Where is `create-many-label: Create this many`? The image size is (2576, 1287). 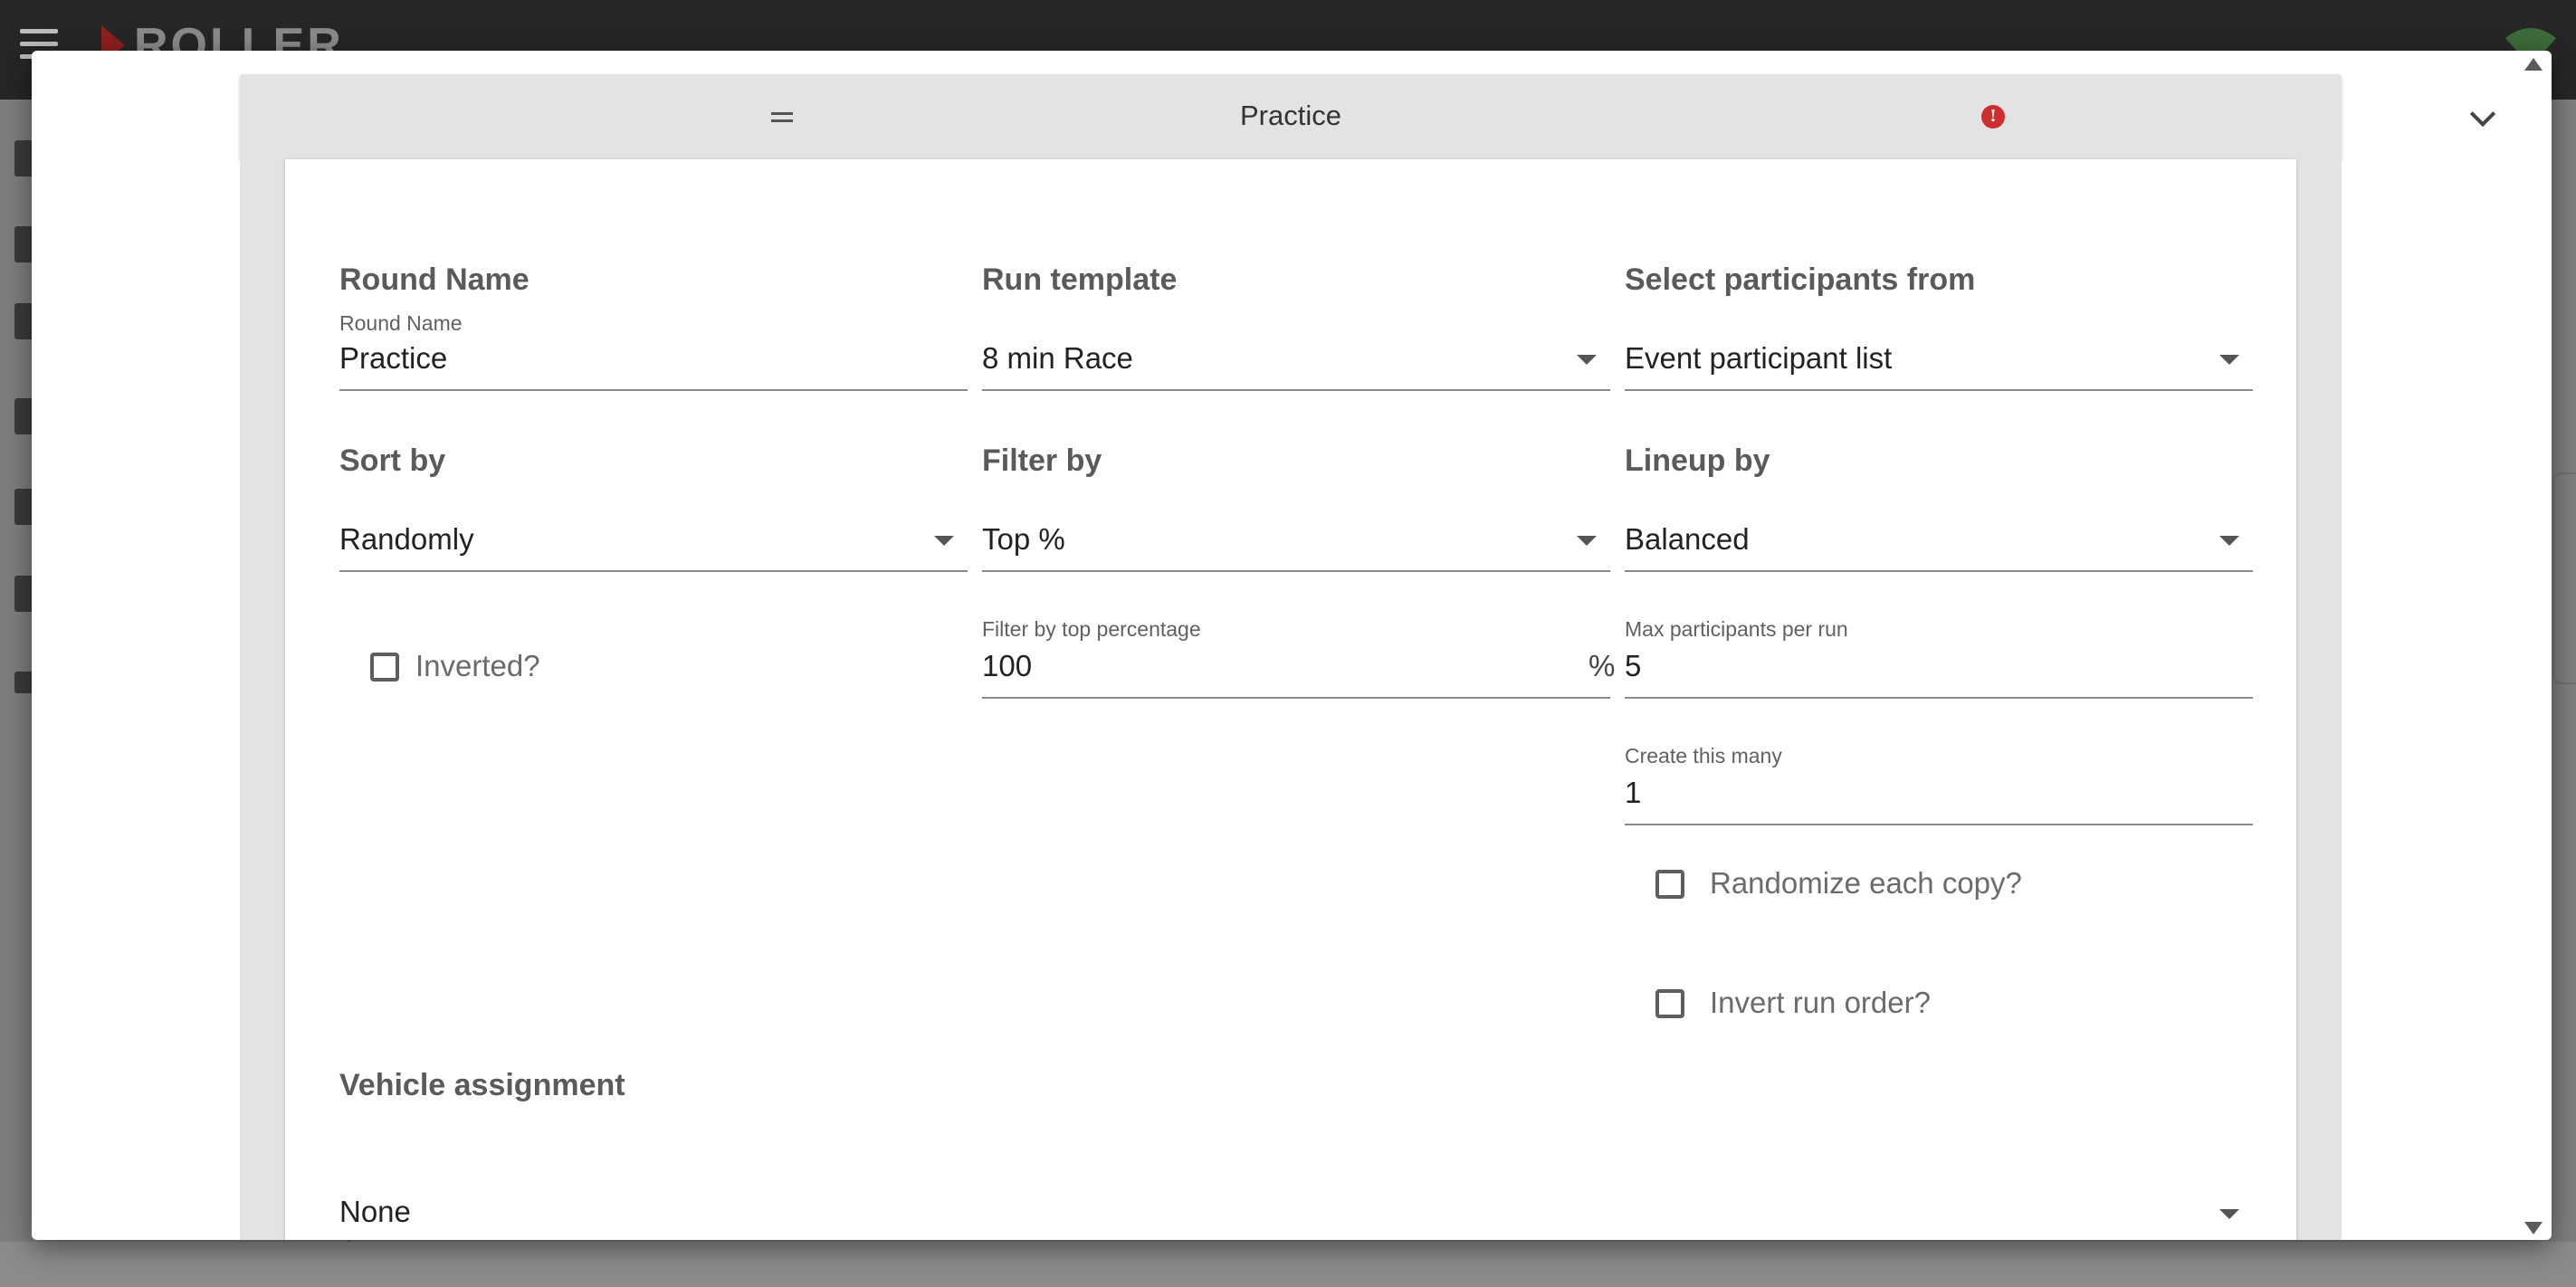
create-many-label: Create this many is located at coordinates (1703, 755).